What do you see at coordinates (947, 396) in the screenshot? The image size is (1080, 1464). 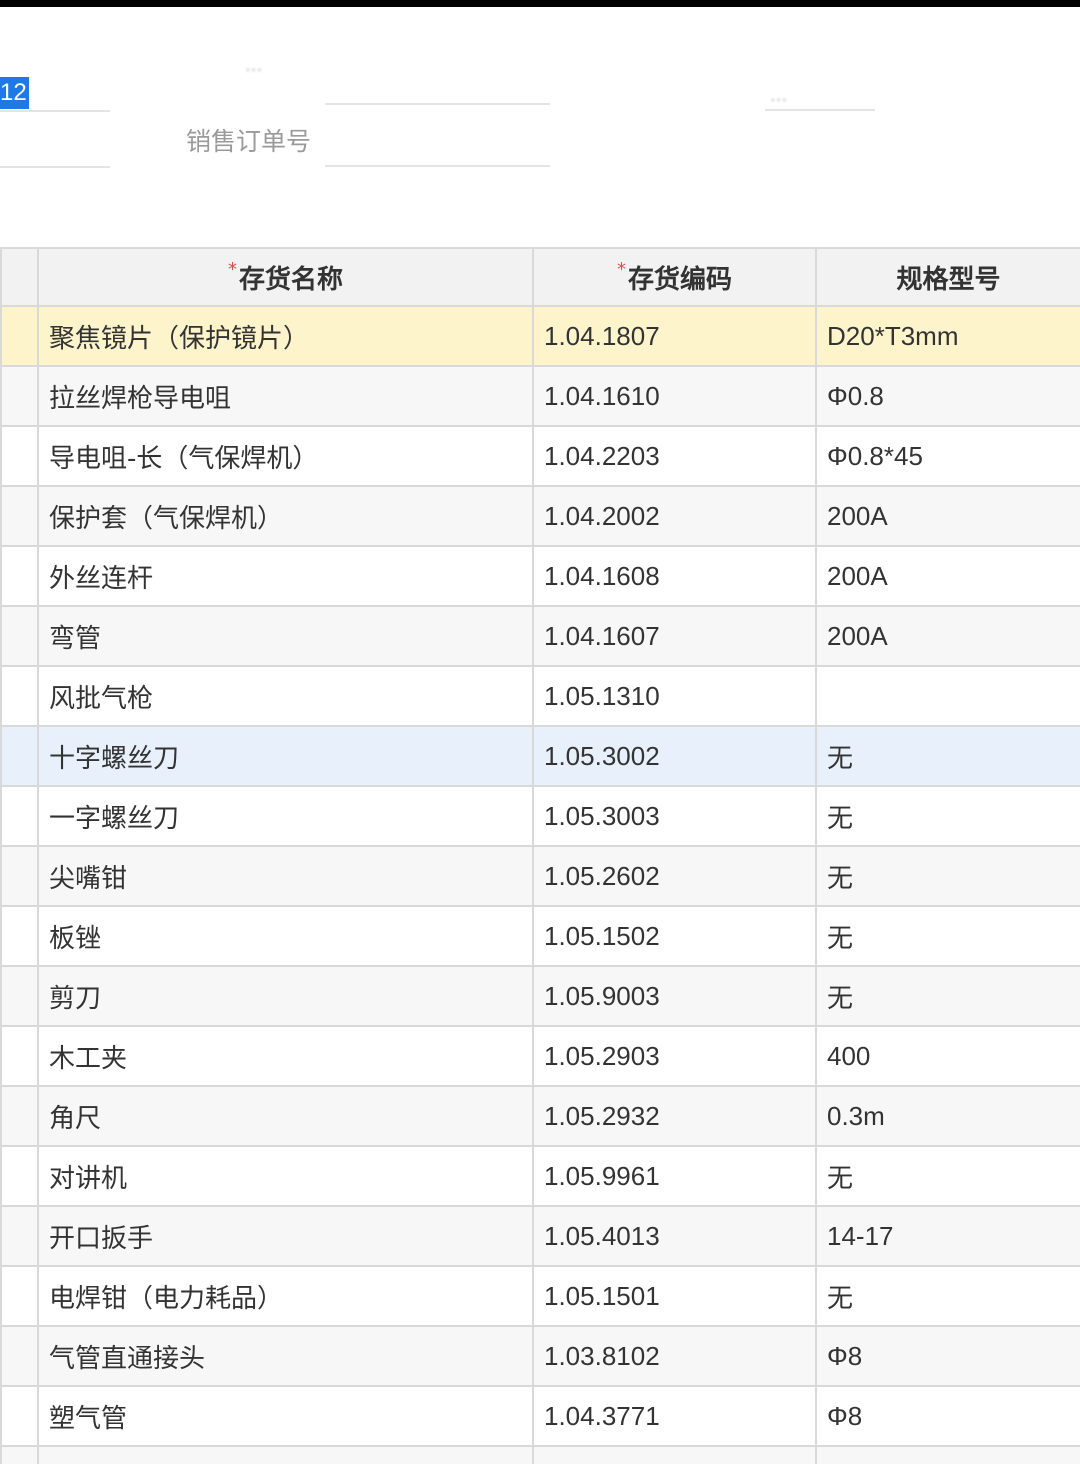 I see `spec-model-cell: Φ0.8` at bounding box center [947, 396].